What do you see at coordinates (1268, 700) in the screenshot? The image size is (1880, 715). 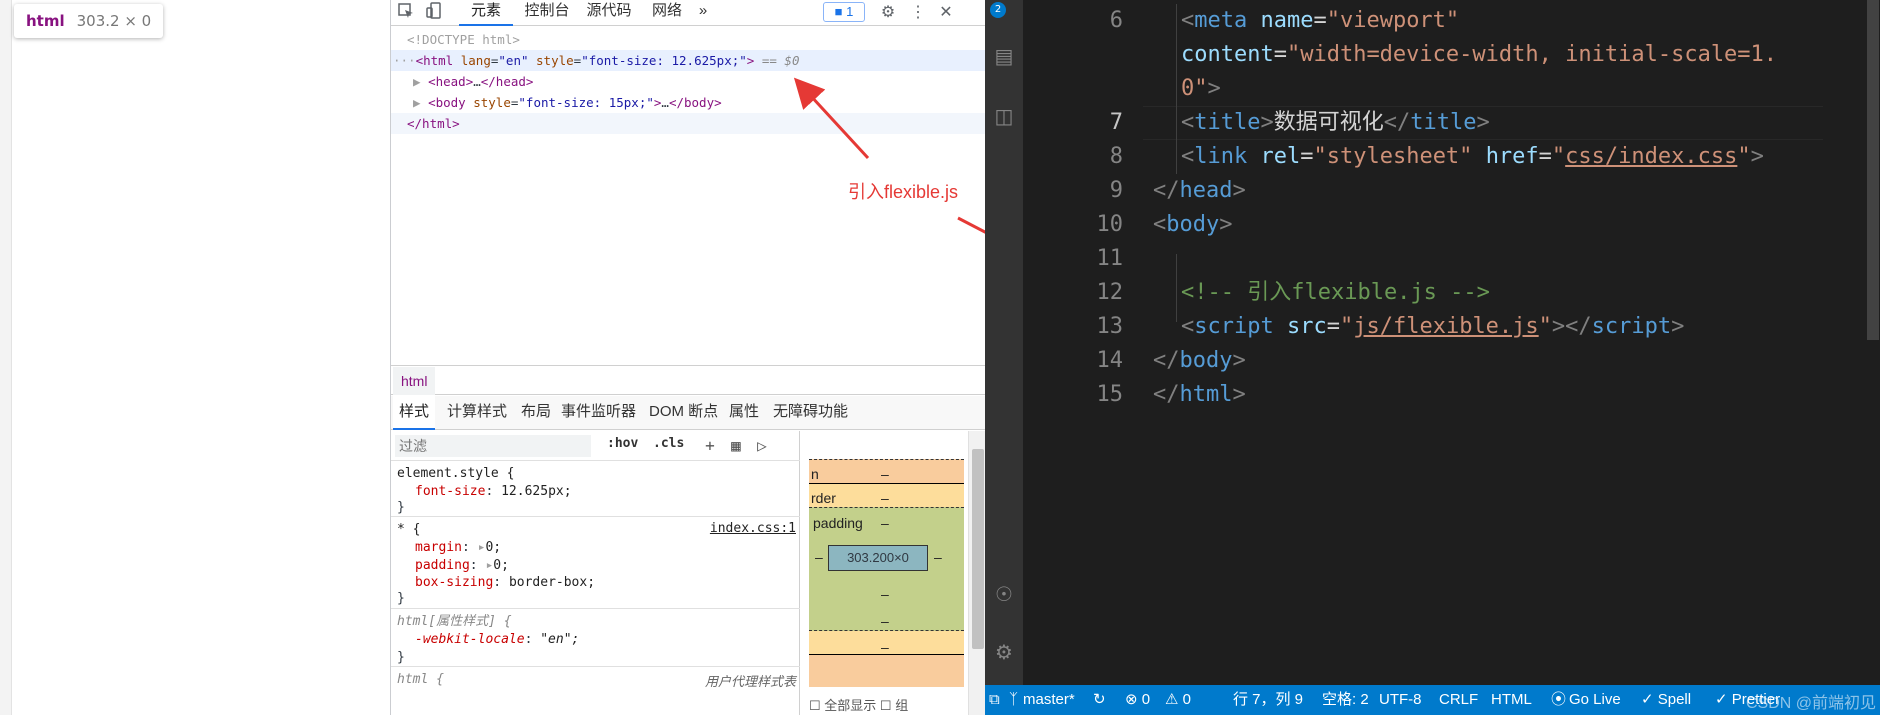 I see `cursor-position: 行 7，列 9` at bounding box center [1268, 700].